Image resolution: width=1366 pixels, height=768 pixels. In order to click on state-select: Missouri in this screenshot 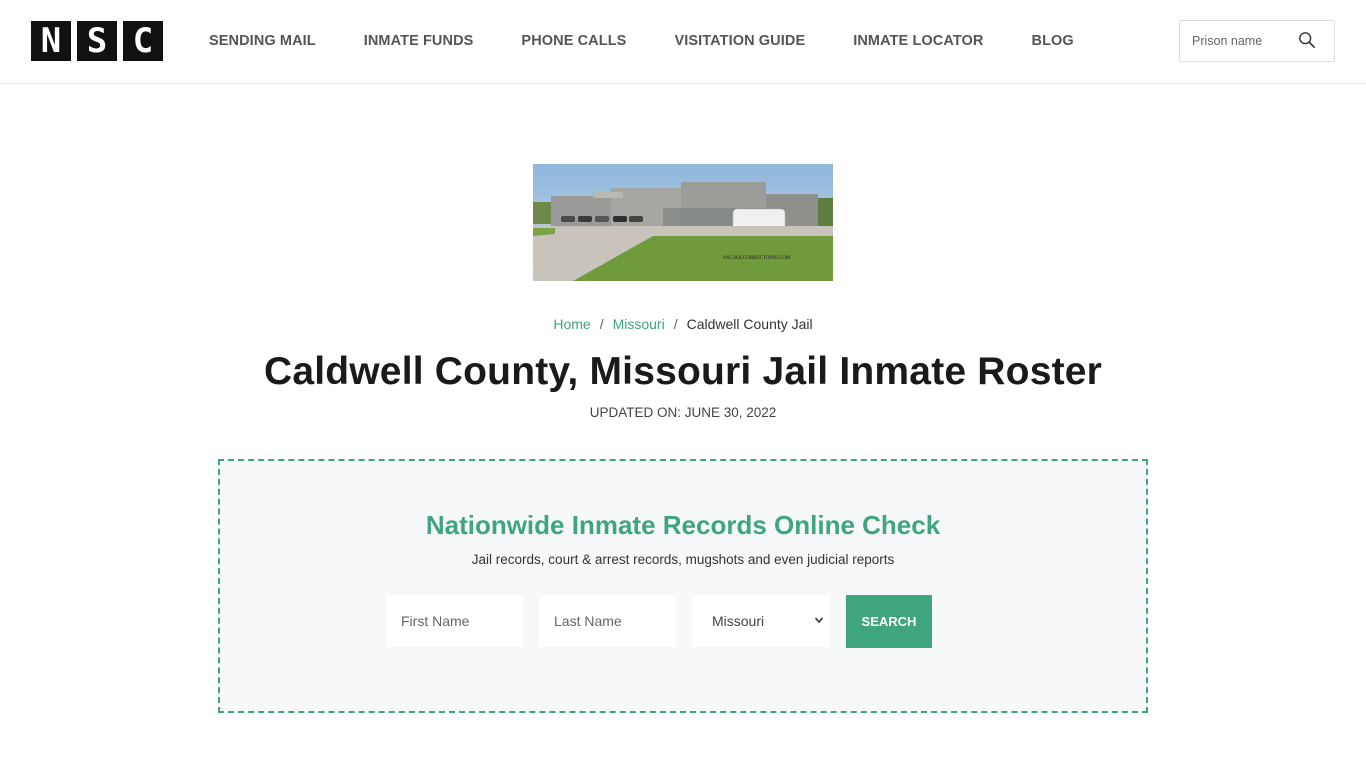, I will do `click(761, 621)`.